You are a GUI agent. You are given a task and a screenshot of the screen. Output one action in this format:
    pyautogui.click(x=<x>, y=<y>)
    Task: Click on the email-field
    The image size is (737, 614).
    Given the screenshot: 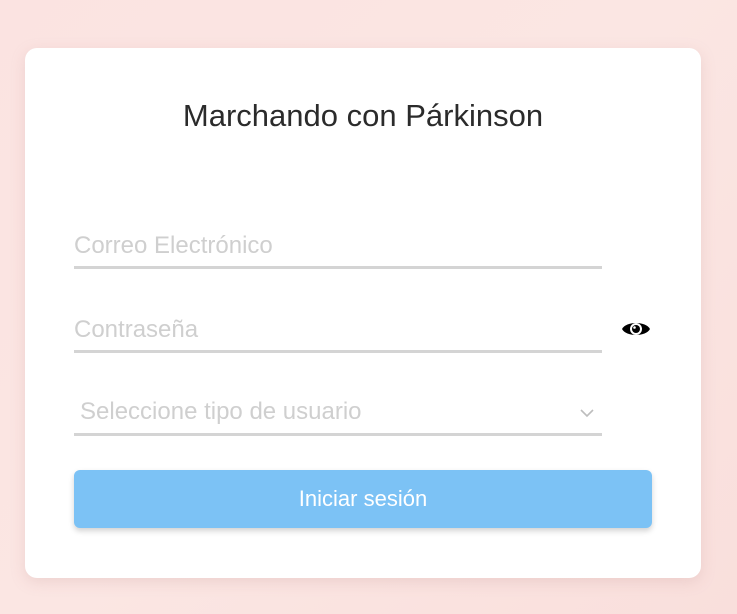 What is the action you would take?
    pyautogui.click(x=338, y=245)
    